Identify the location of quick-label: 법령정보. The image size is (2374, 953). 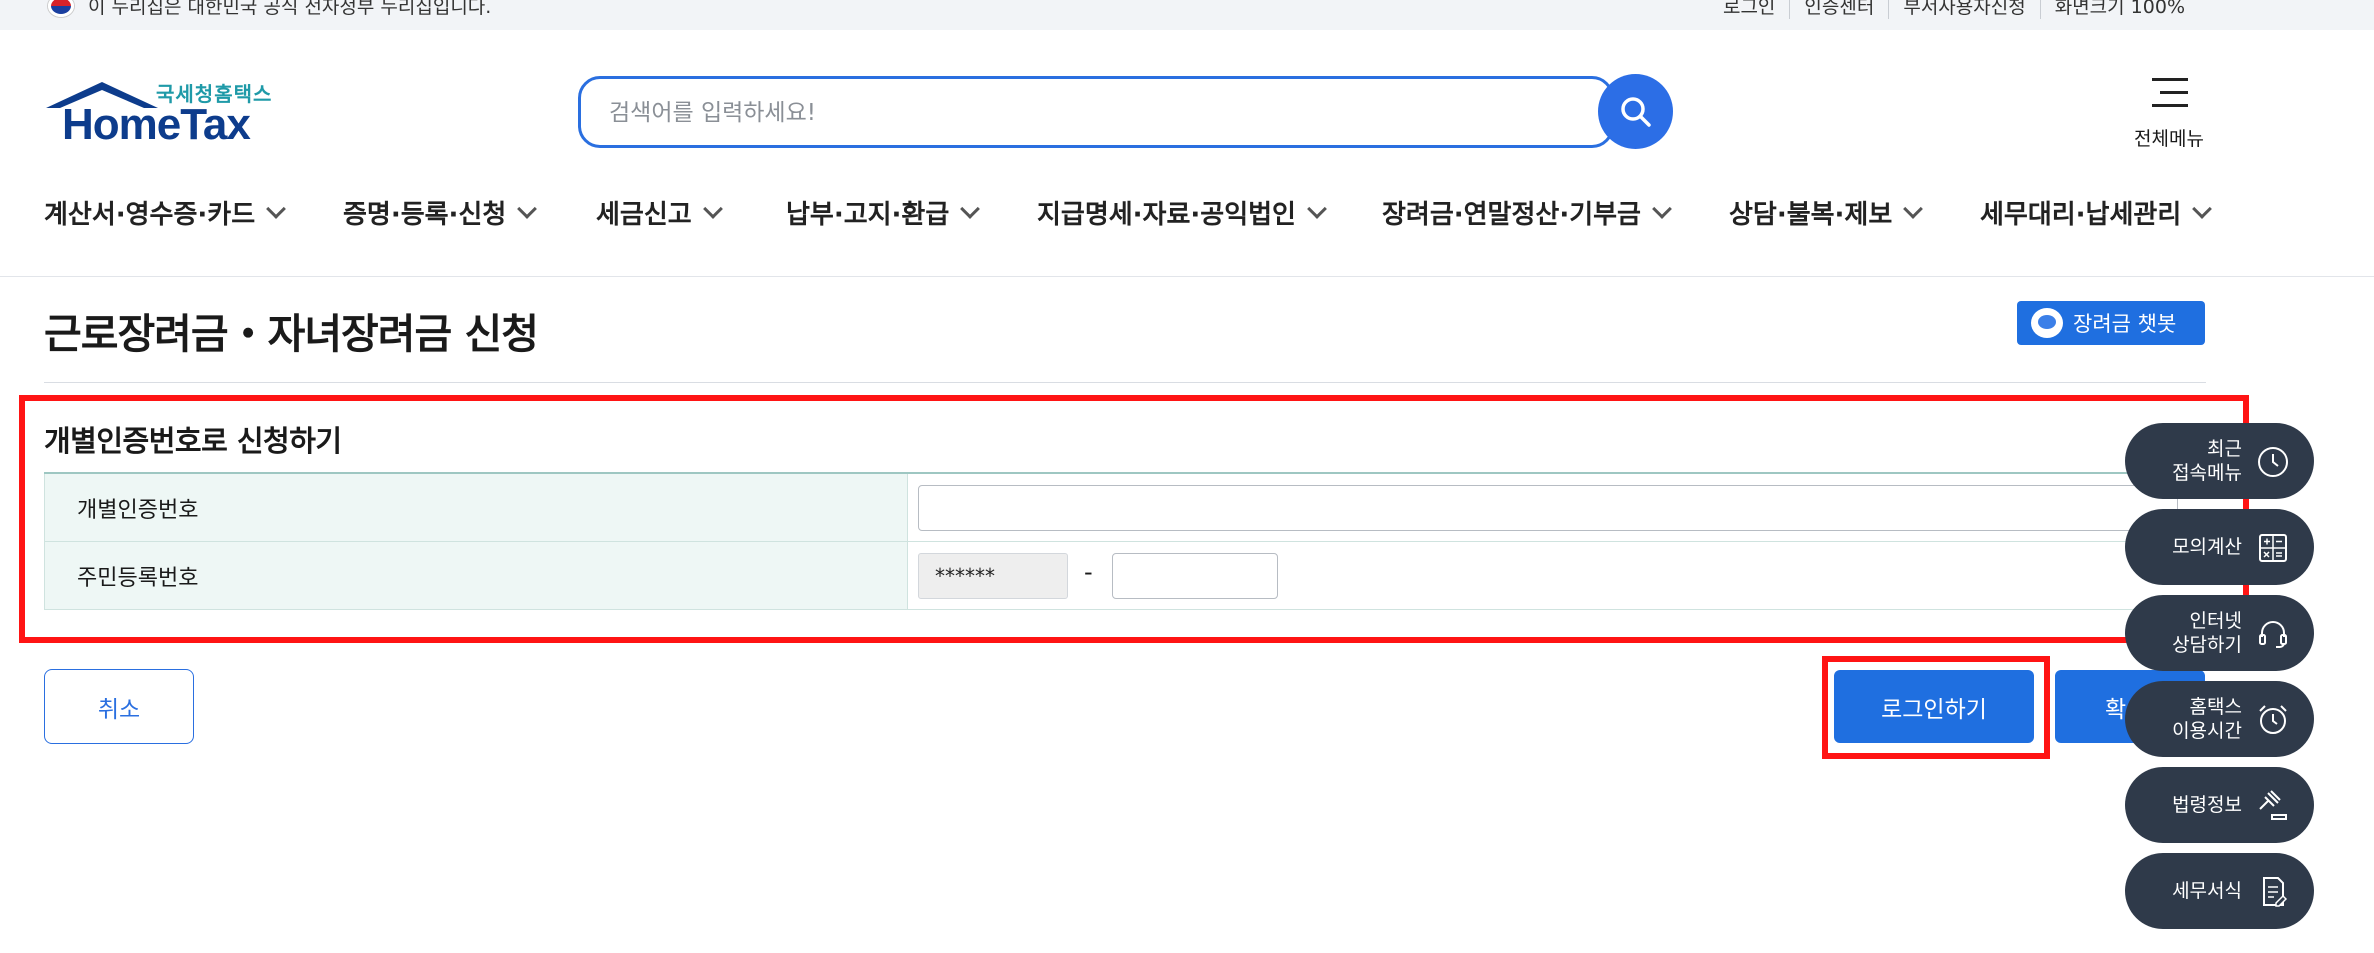
(2207, 805).